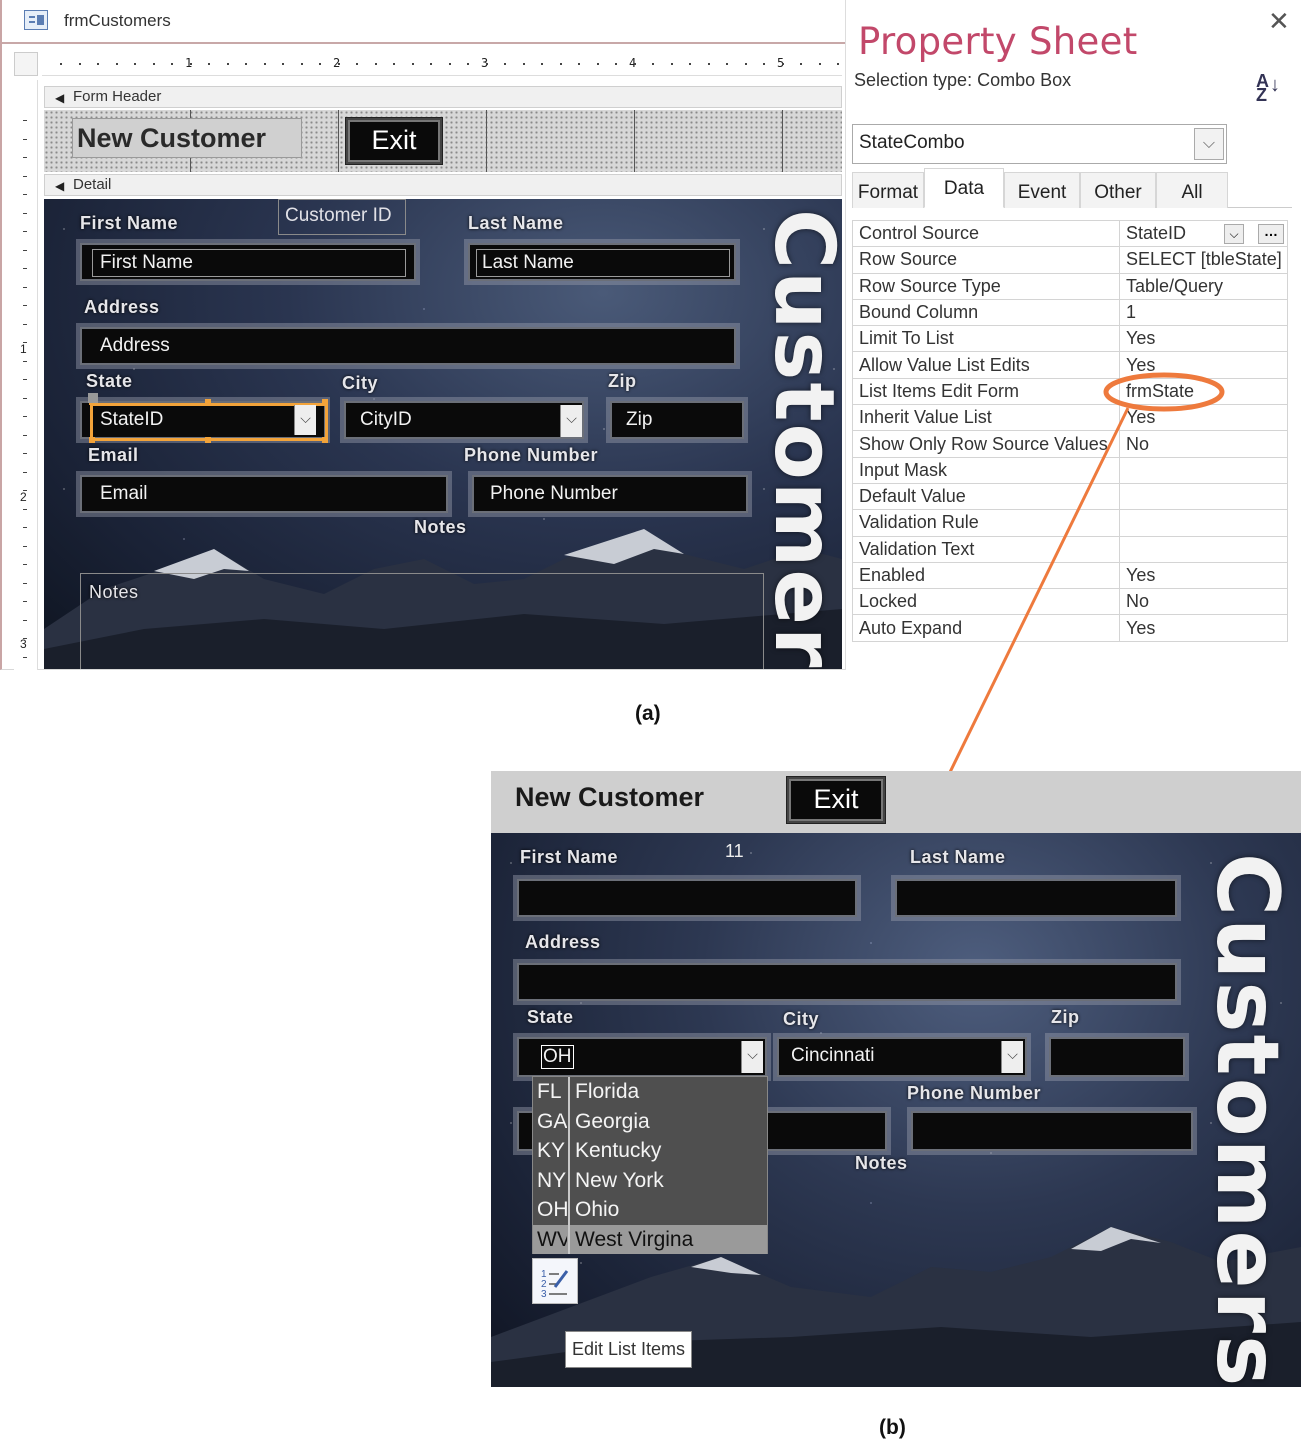 The width and height of the screenshot is (1301, 1448). I want to click on last-name-label: Last Name, so click(958, 857).